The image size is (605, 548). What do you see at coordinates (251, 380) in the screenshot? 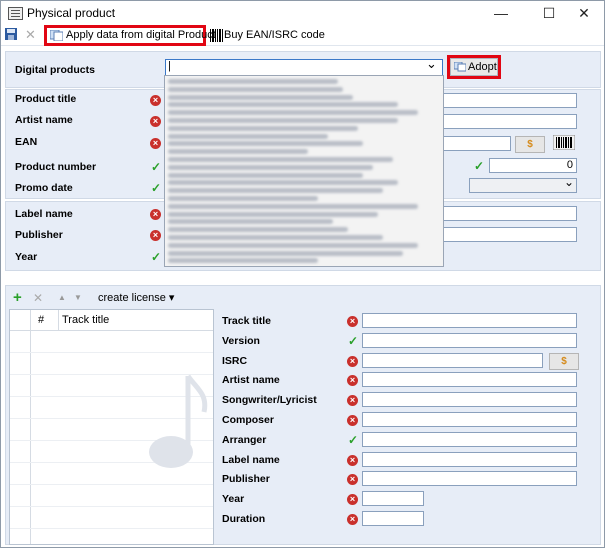
I see `track-field-label: Artist name` at bounding box center [251, 380].